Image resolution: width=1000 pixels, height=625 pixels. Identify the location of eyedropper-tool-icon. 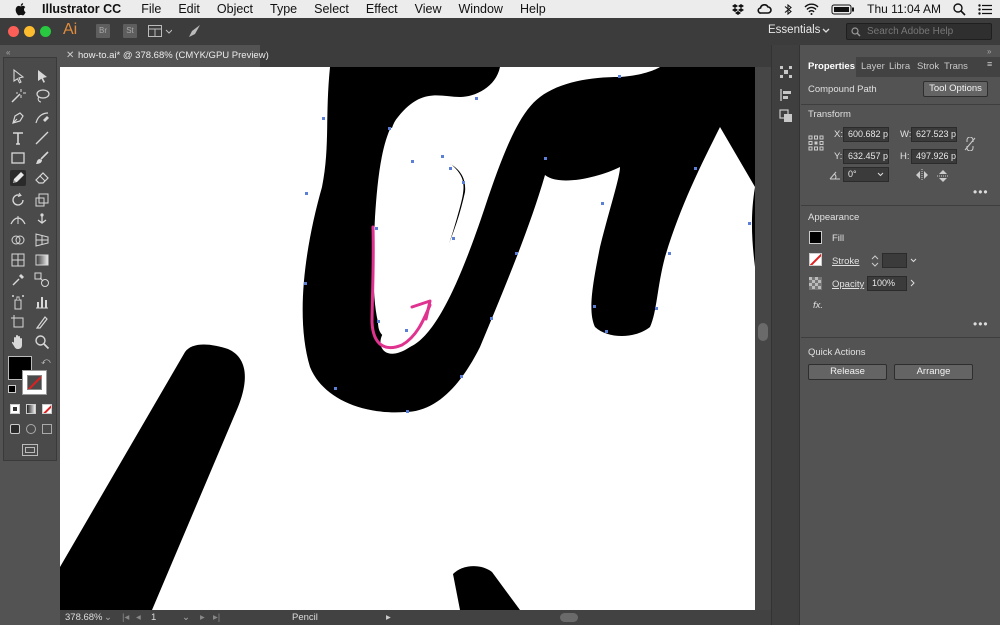
(18, 280).